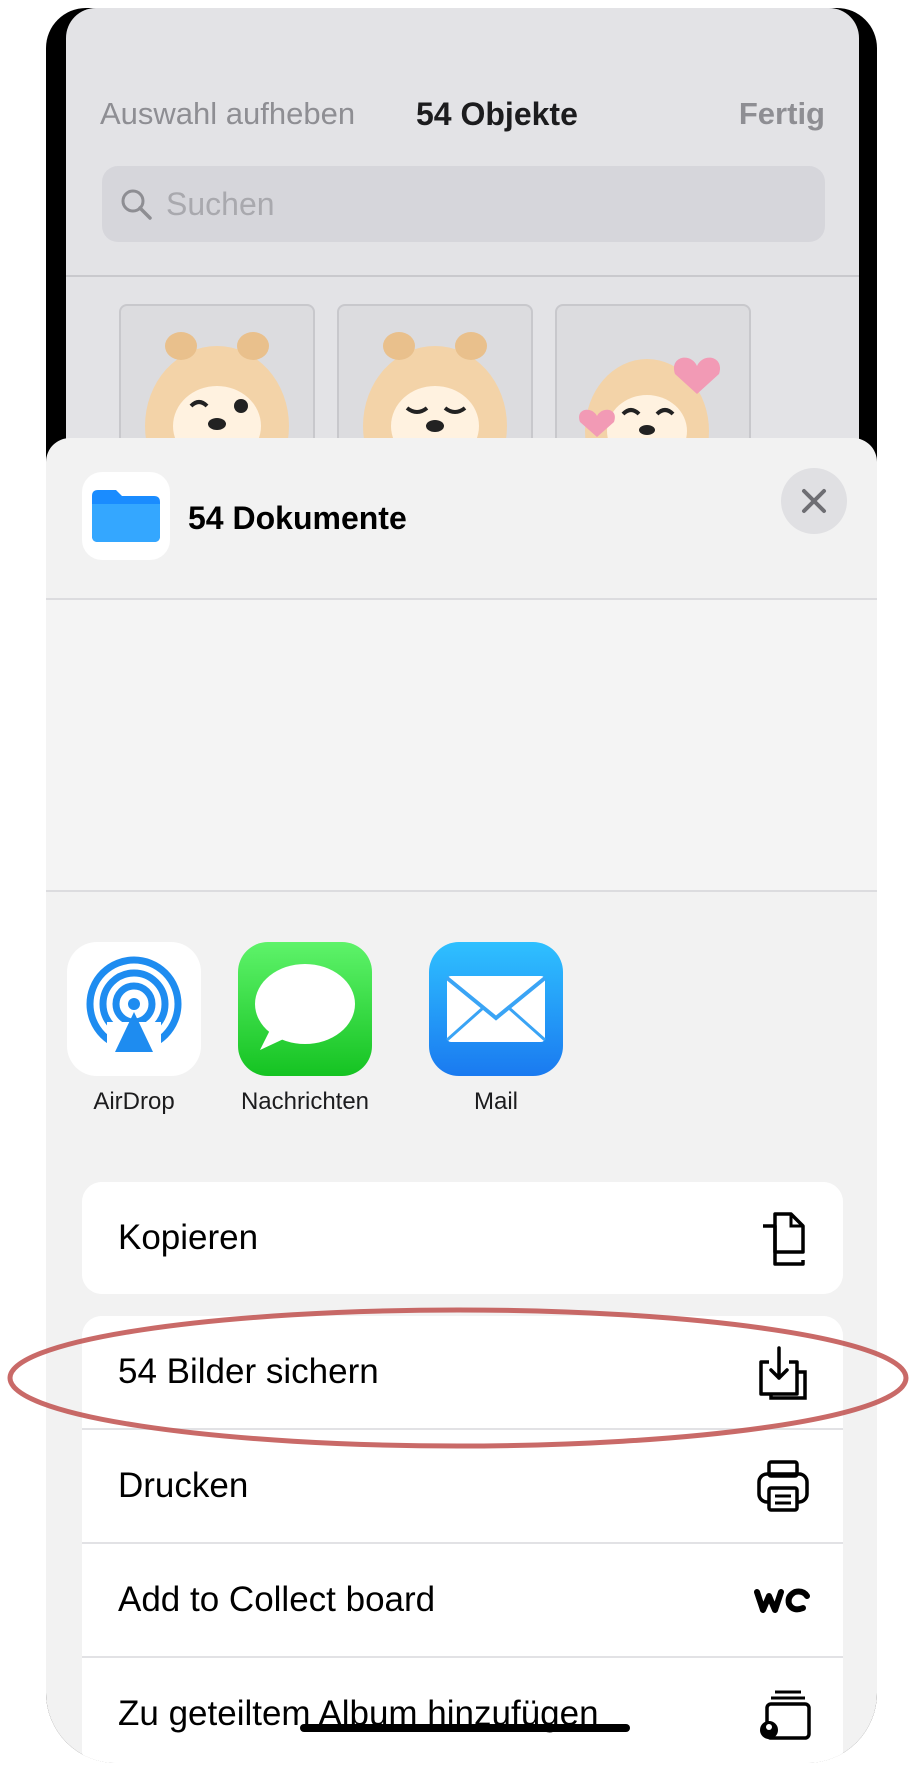 Image resolution: width=924 pixels, height=1770 pixels. I want to click on search-placeholder: Suchen, so click(220, 204).